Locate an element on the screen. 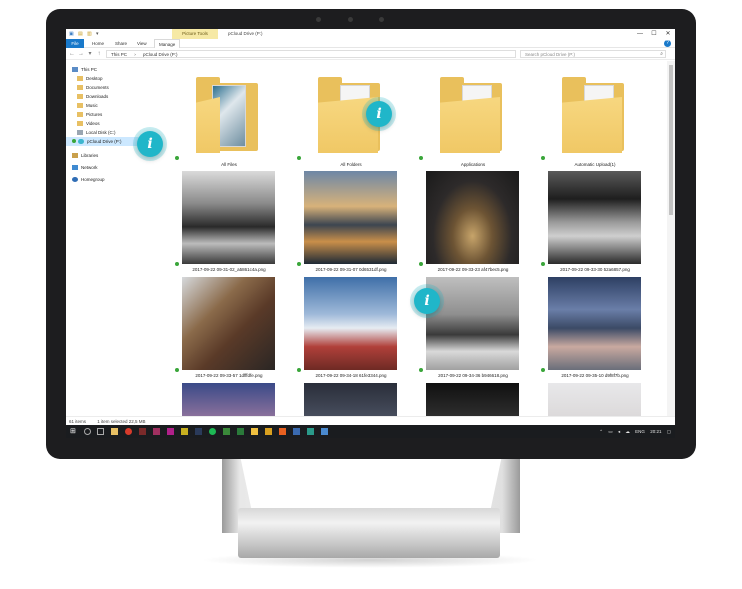 Image resolution: width=742 pixels, height=589 pixels. image-tile: 2017-09-22 09-33-30 52a6857.png is located at coordinates (590, 224).